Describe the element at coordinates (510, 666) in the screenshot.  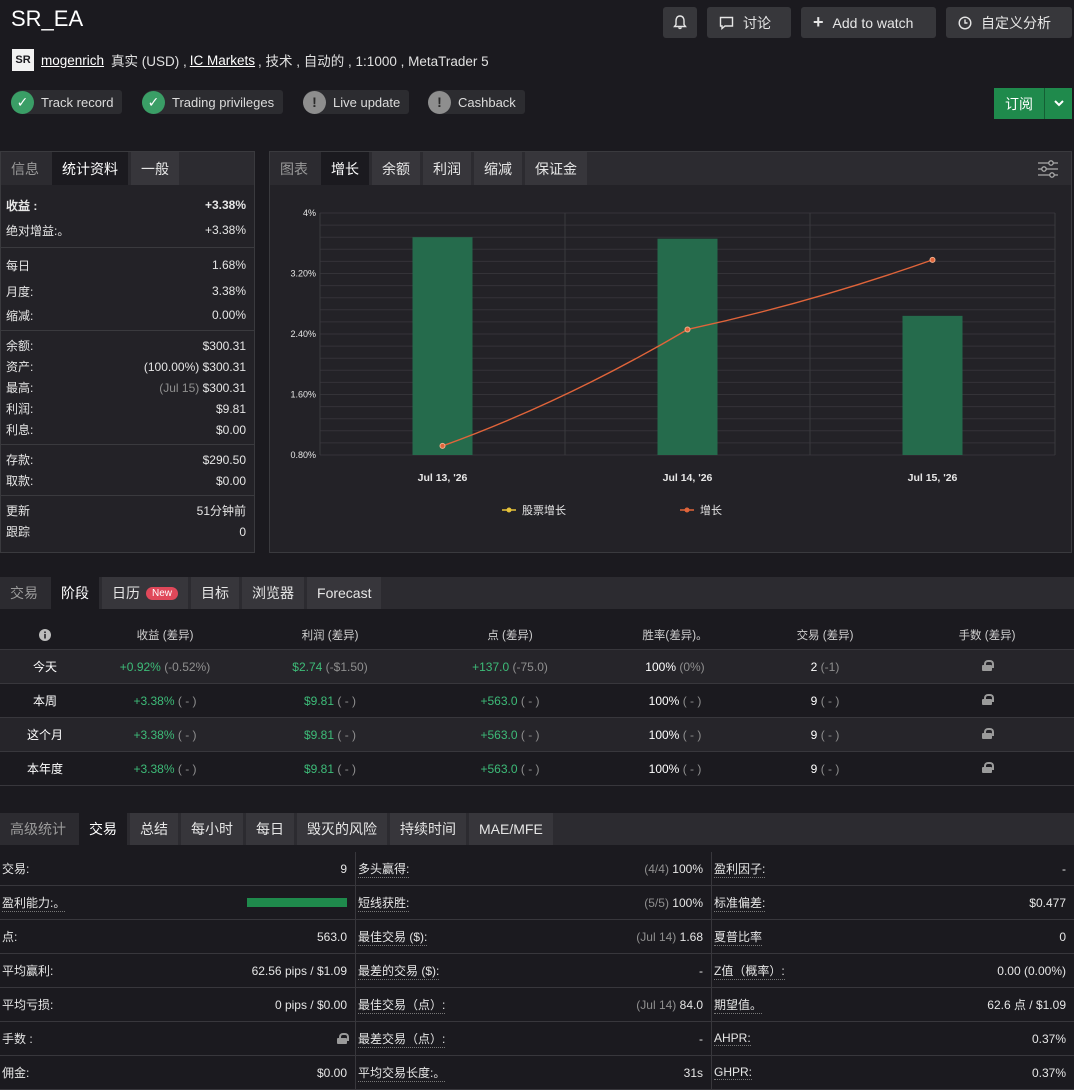
I see `pips-cell: +137.0 (-75.0)` at that location.